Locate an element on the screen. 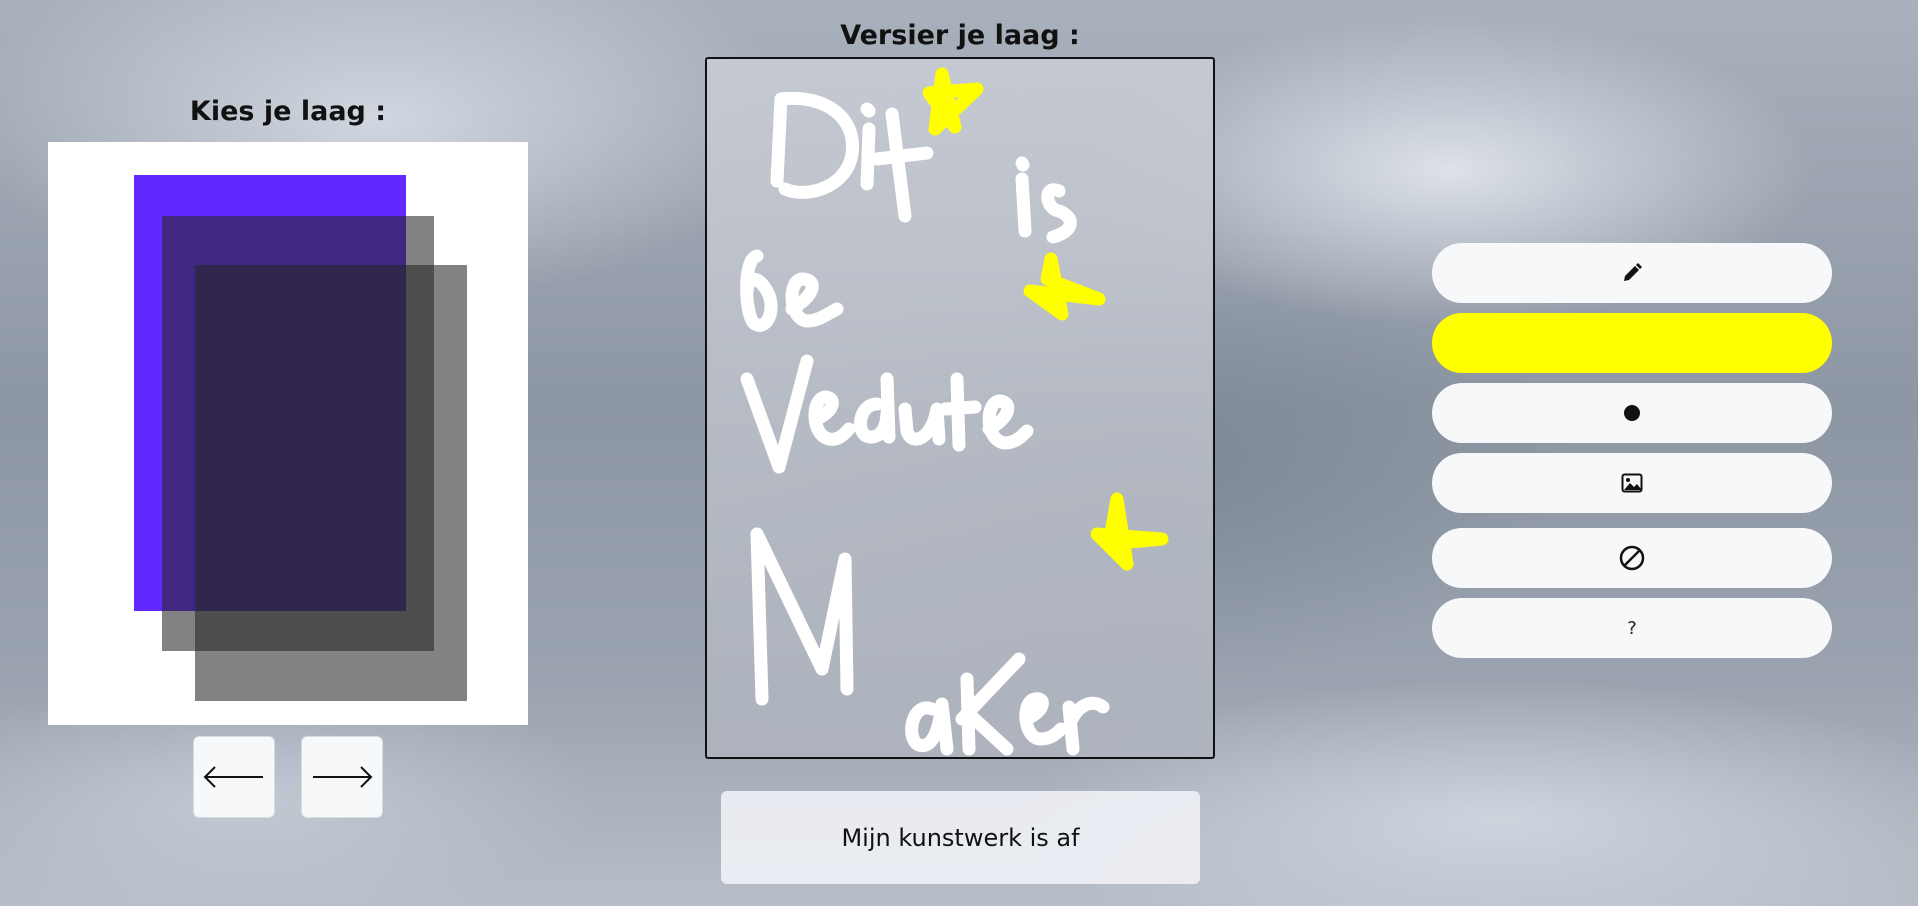 The image size is (1918, 906). next-layer-button is located at coordinates (342, 777).